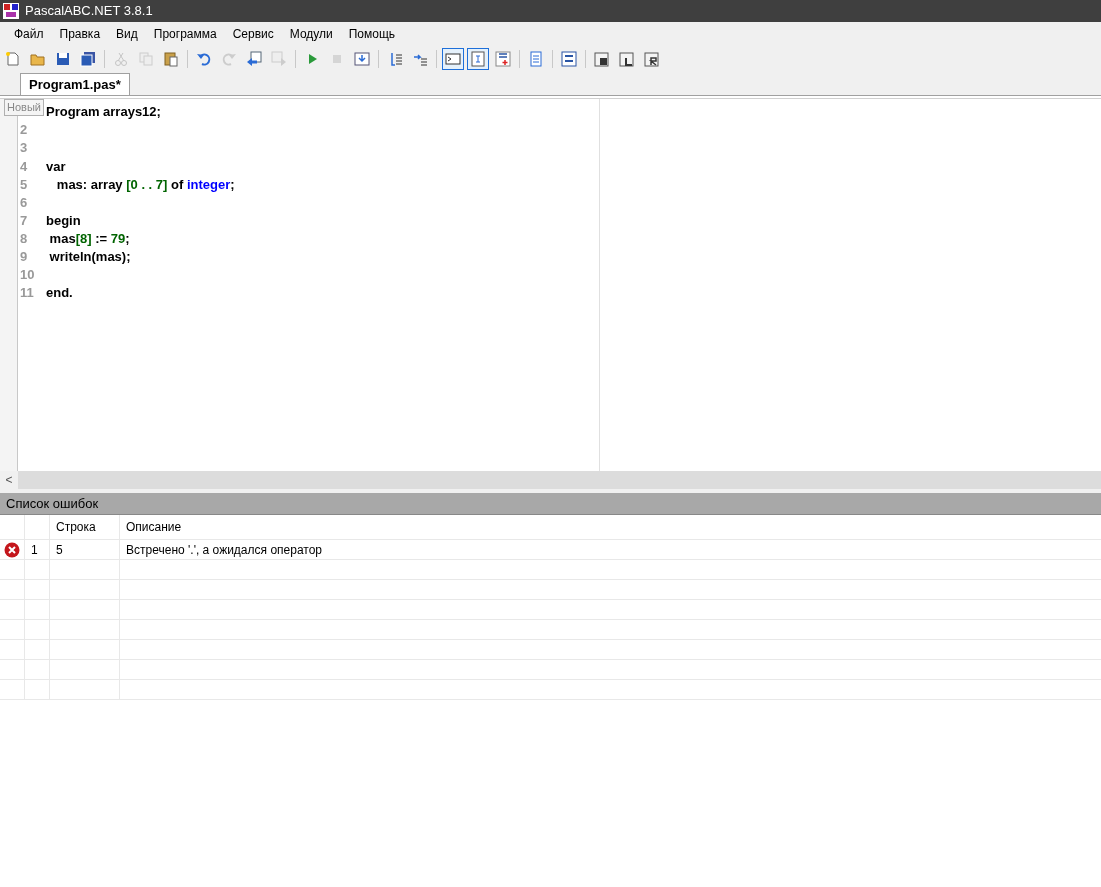 The width and height of the screenshot is (1101, 887). I want to click on save-all-icon, so click(88, 59).